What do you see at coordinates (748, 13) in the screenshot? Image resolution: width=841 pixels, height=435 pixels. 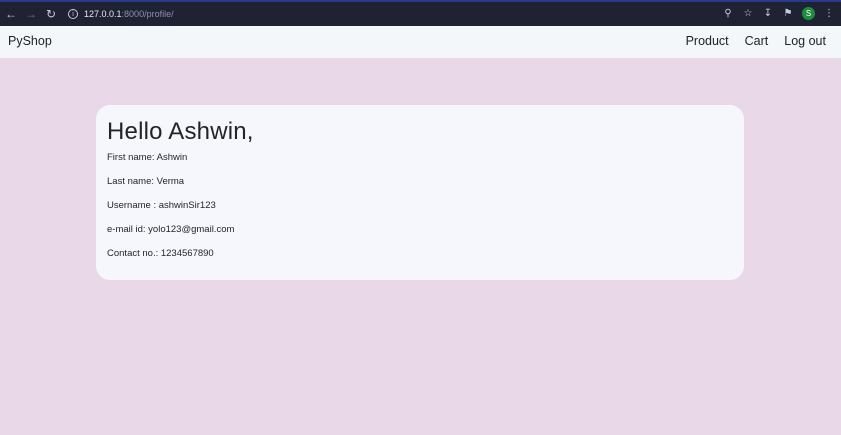 I see `bookmark-star-icon: ☆` at bounding box center [748, 13].